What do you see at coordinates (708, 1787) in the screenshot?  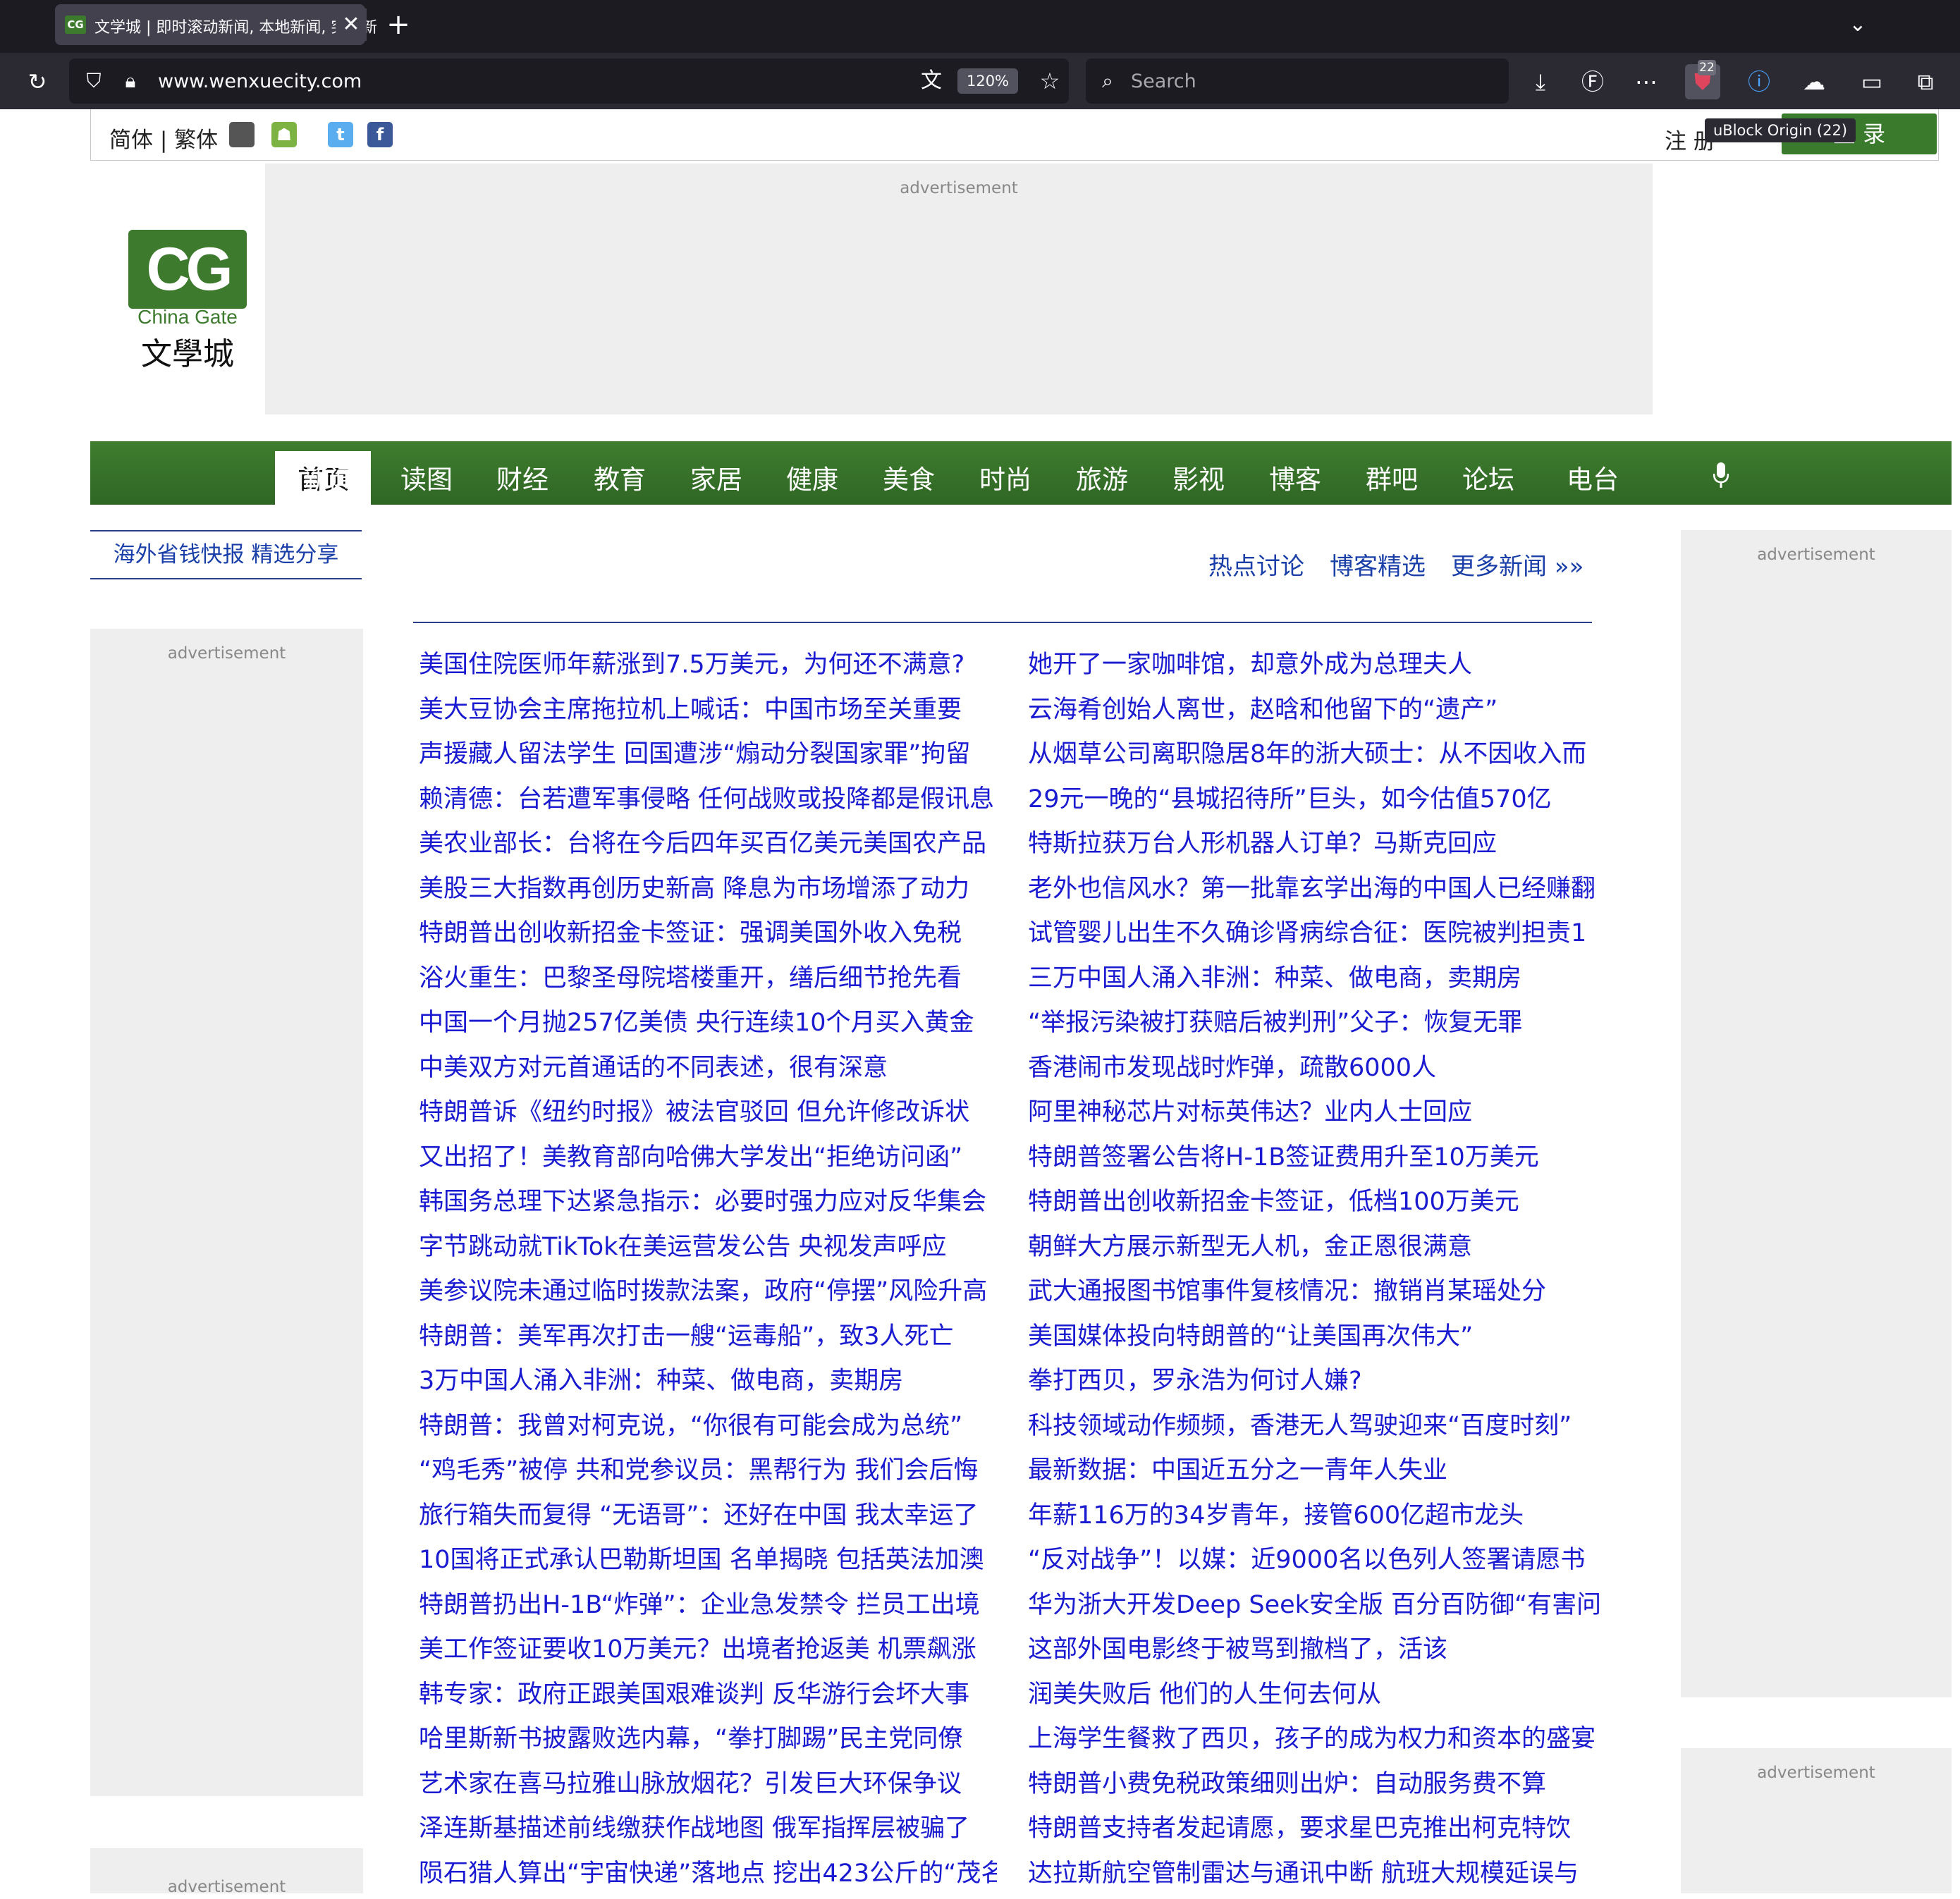 I see `news-headline-link: 艺术家在喜马拉雅山脉放烟花？引发巨大环保争议` at bounding box center [708, 1787].